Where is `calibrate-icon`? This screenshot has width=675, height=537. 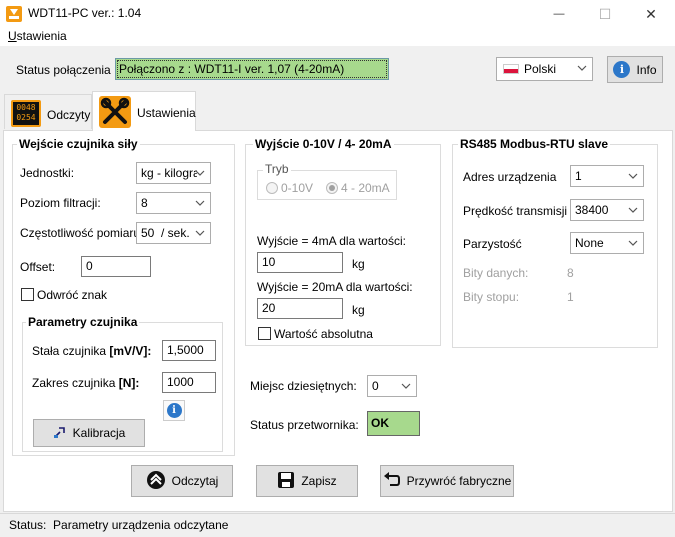
calibrate-icon is located at coordinates (60, 433).